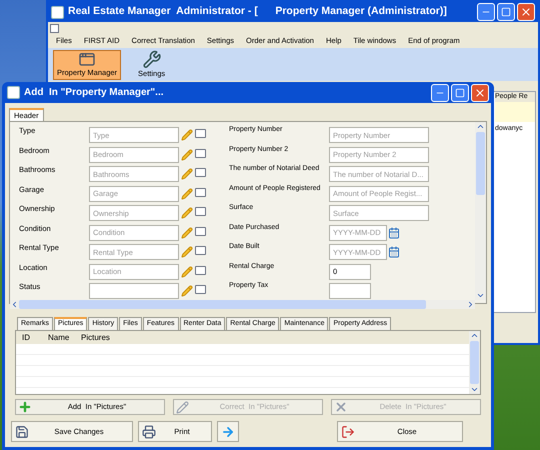  Describe the element at coordinates (258, 12) in the screenshot. I see `window-title: Real Estate Manager Administrator - [ Property Manager (Administrator)]` at that location.